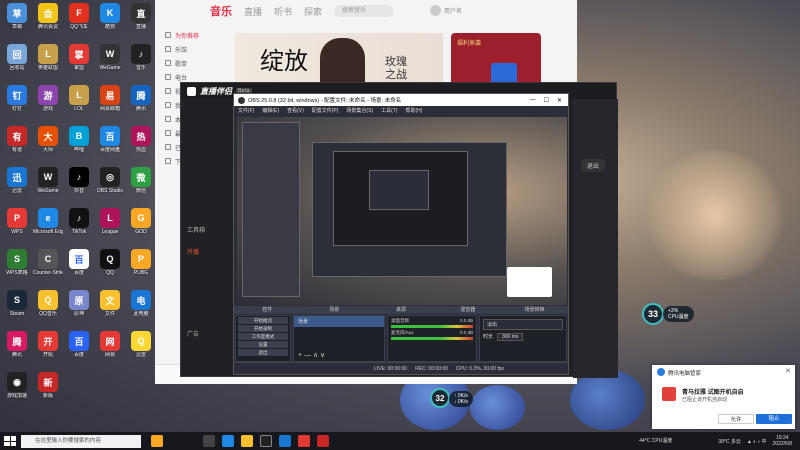 The width and height of the screenshot is (800, 450). I want to click on transition-select: 淡出, so click(523, 324).